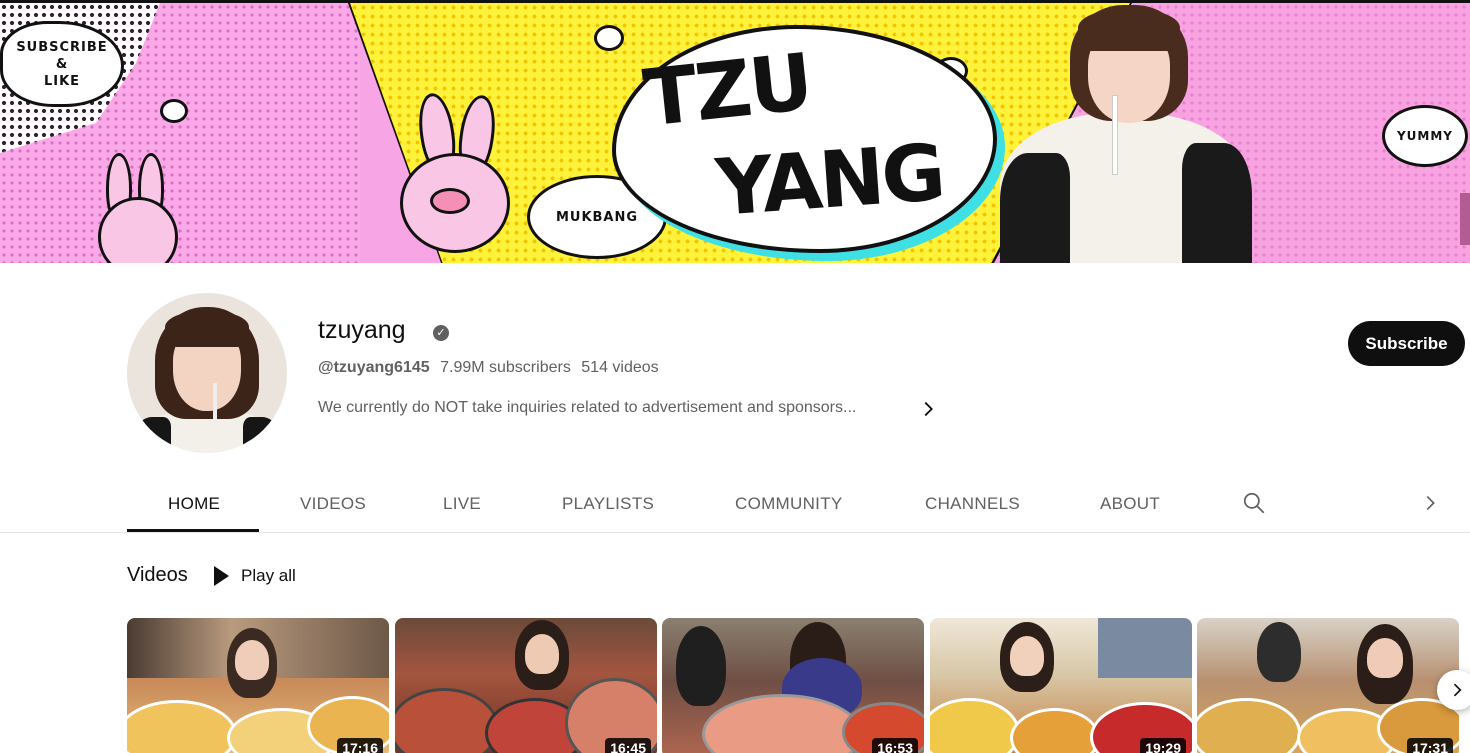 The image size is (1470, 753). What do you see at coordinates (1163, 745) in the screenshot?
I see `video-duration: 19:29` at bounding box center [1163, 745].